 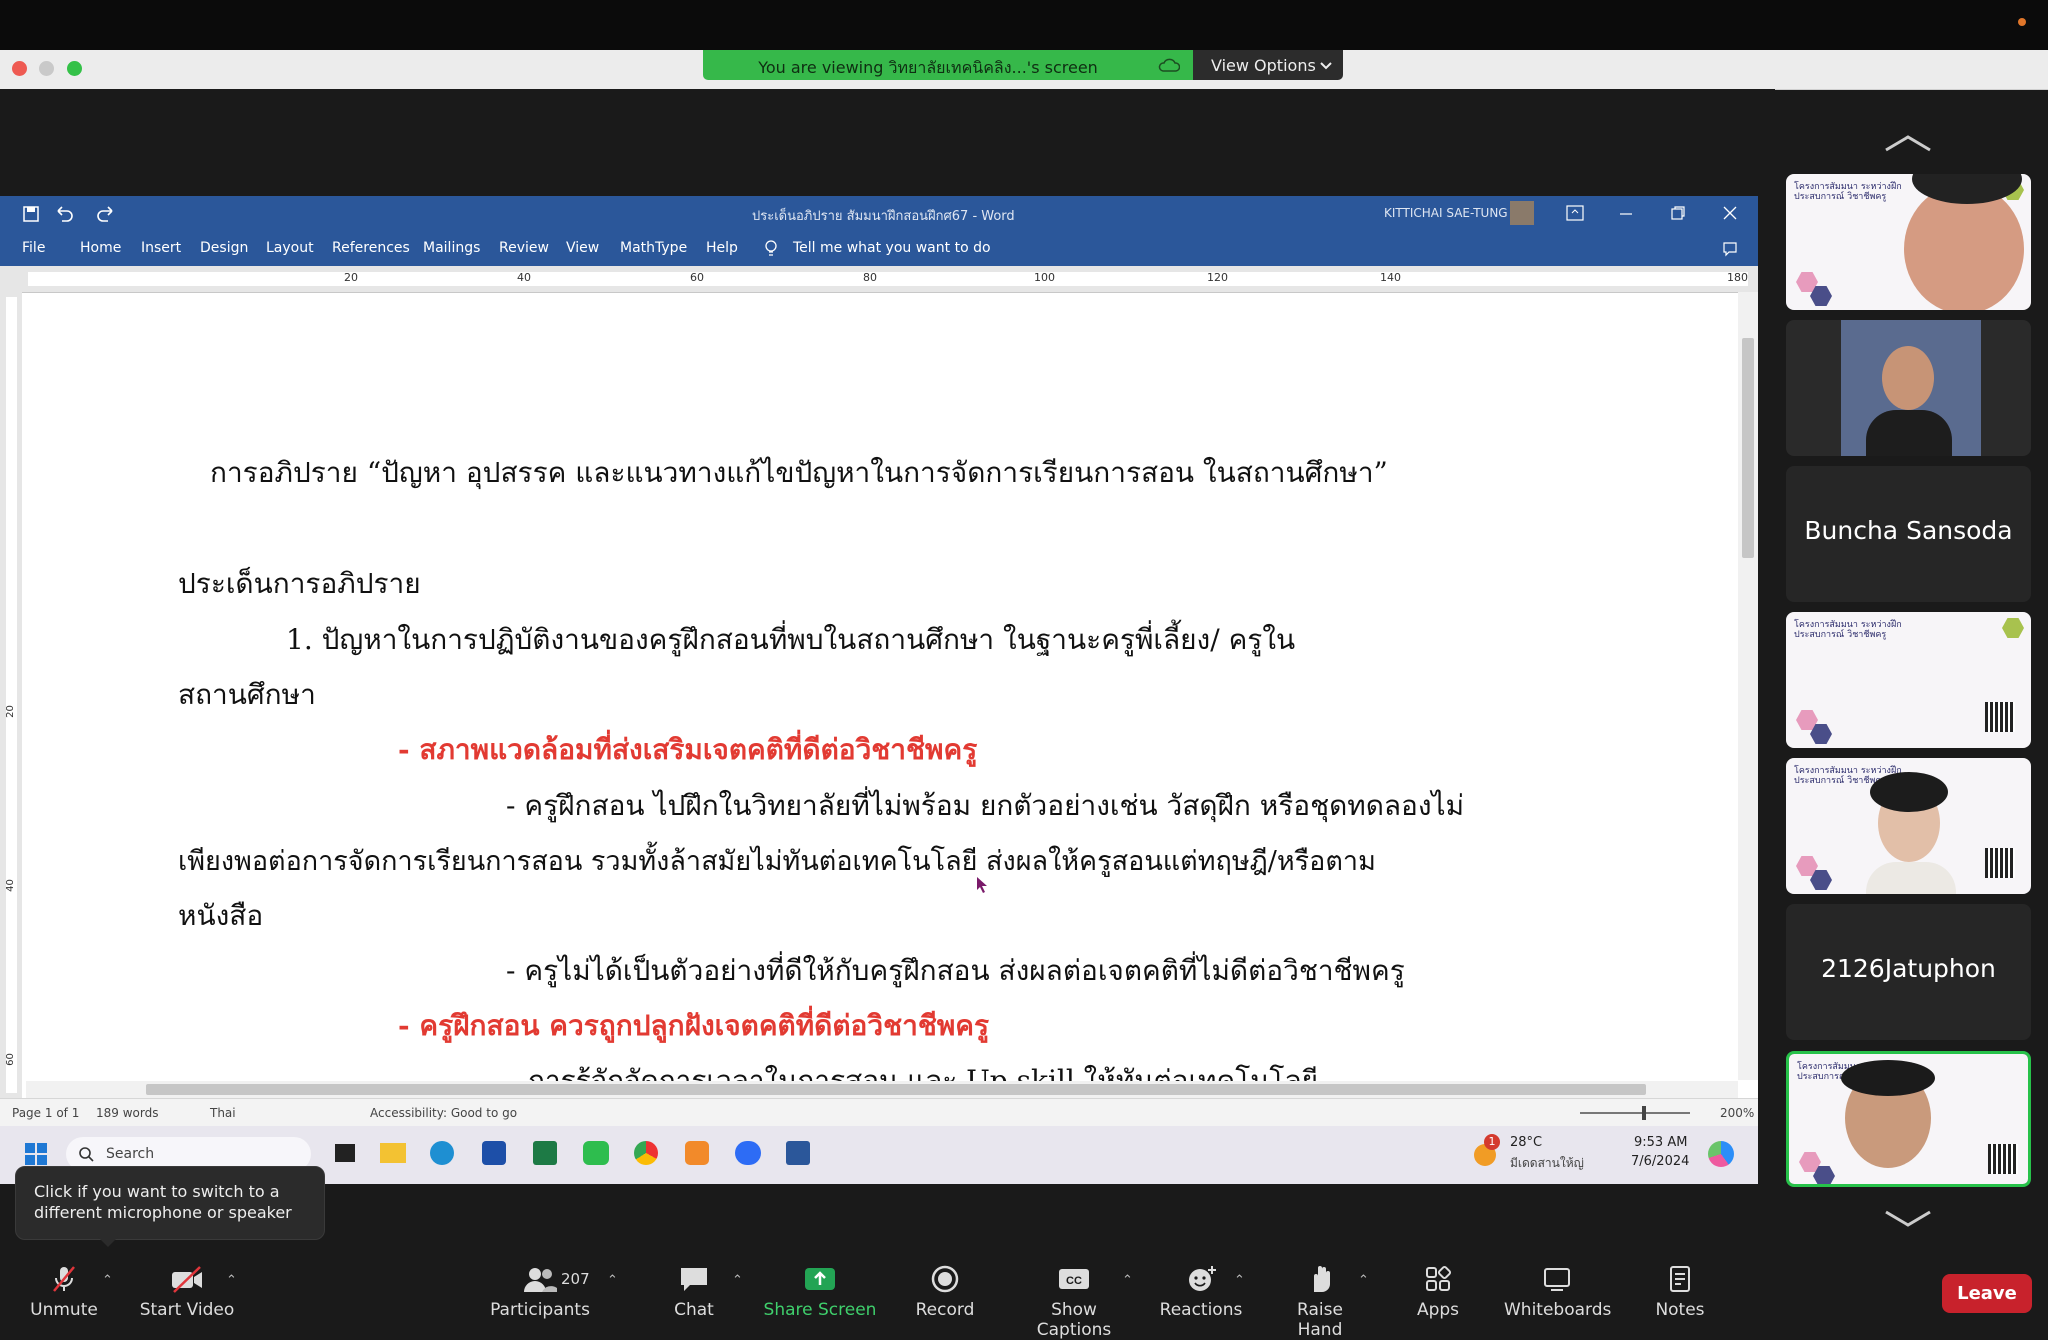 What do you see at coordinates (345, 1153) in the screenshot?
I see `task-view-icon` at bounding box center [345, 1153].